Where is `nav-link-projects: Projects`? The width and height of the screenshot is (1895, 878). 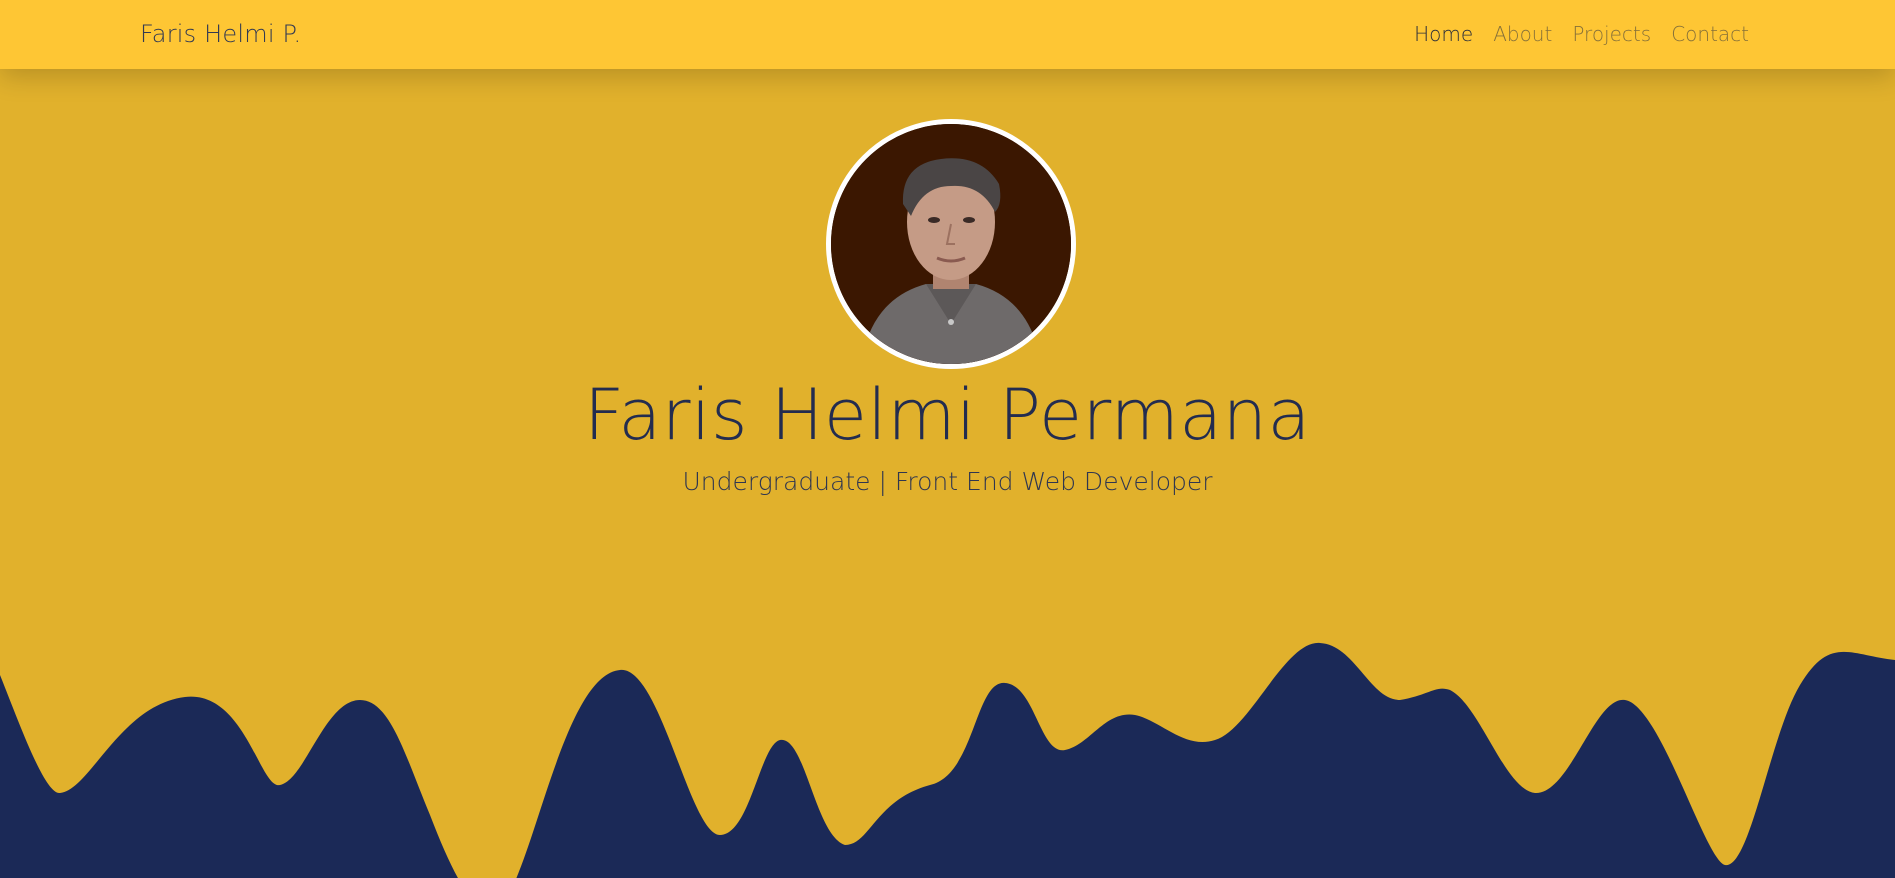 nav-link-projects: Projects is located at coordinates (1611, 34).